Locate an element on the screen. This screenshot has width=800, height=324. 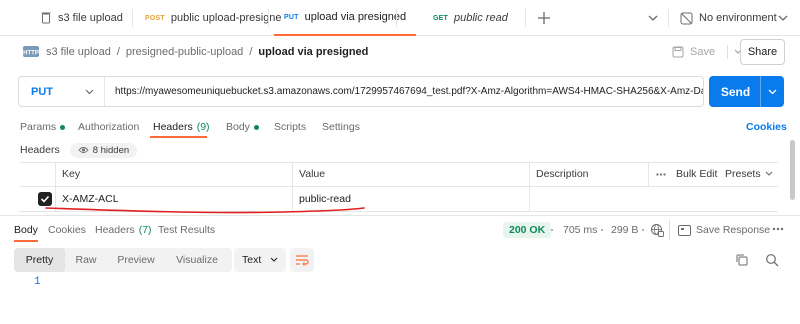
save-response-label: Save Response is located at coordinates (733, 230).